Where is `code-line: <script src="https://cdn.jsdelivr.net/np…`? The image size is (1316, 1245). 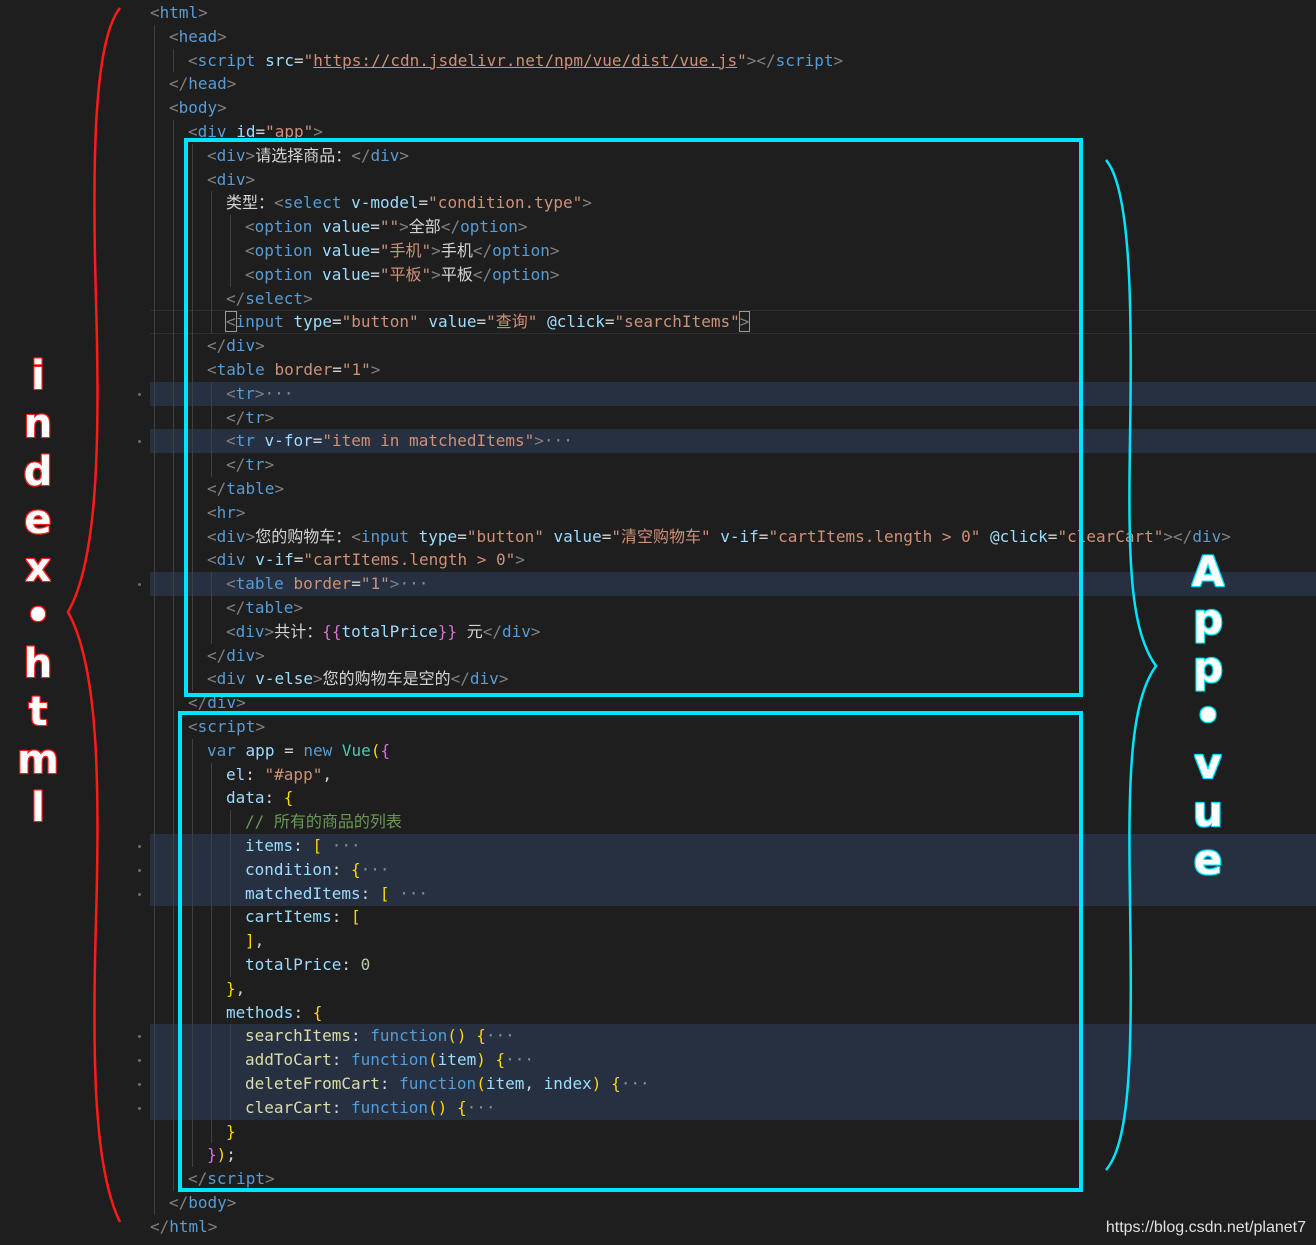
code-line: <script src="https://cdn.jsdelivr.net/np… is located at coordinates (658, 61).